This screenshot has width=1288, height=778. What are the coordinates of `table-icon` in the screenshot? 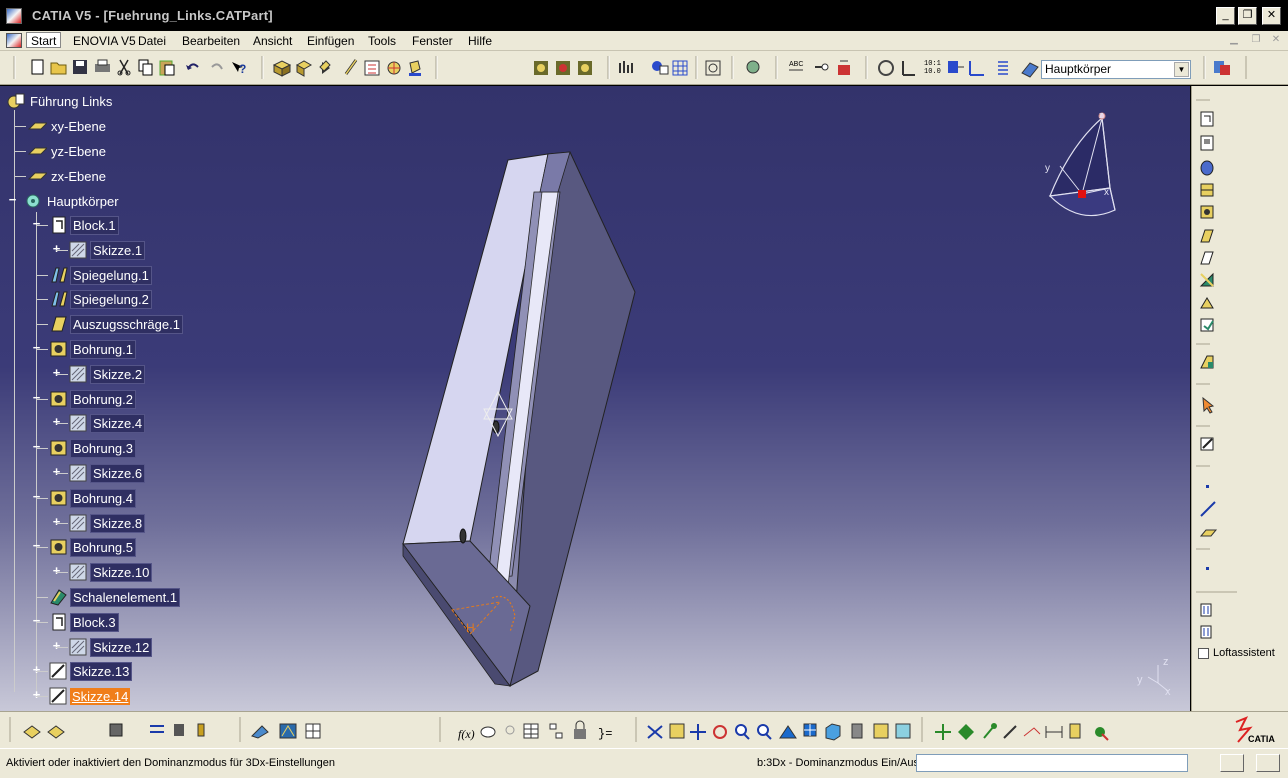 It's located at (531, 731).